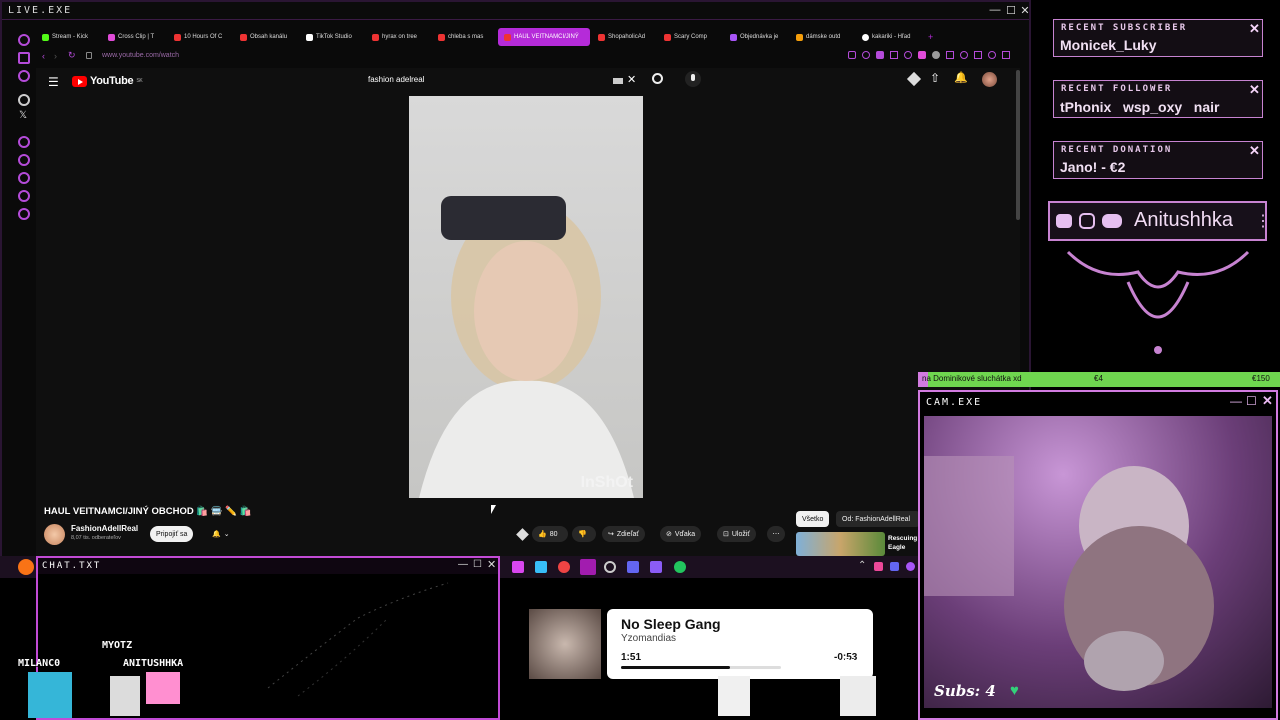 This screenshot has height=720, width=1280. What do you see at coordinates (776, 534) in the screenshot?
I see `more-actions-button: ⋯` at bounding box center [776, 534].